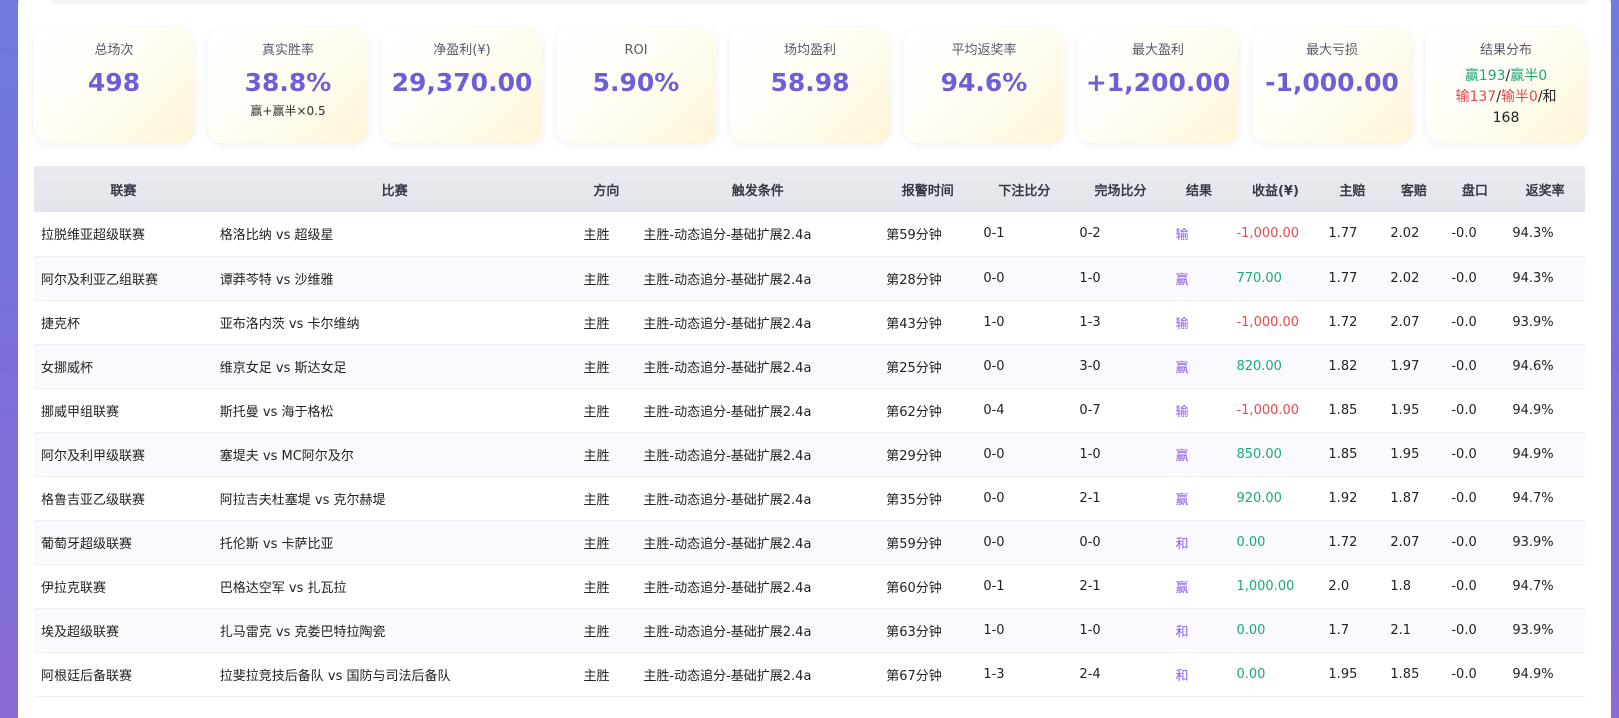 The width and height of the screenshot is (1619, 718). Describe the element at coordinates (1024, 630) in the screenshot. I see `cell-bet-score: 1-0` at that location.